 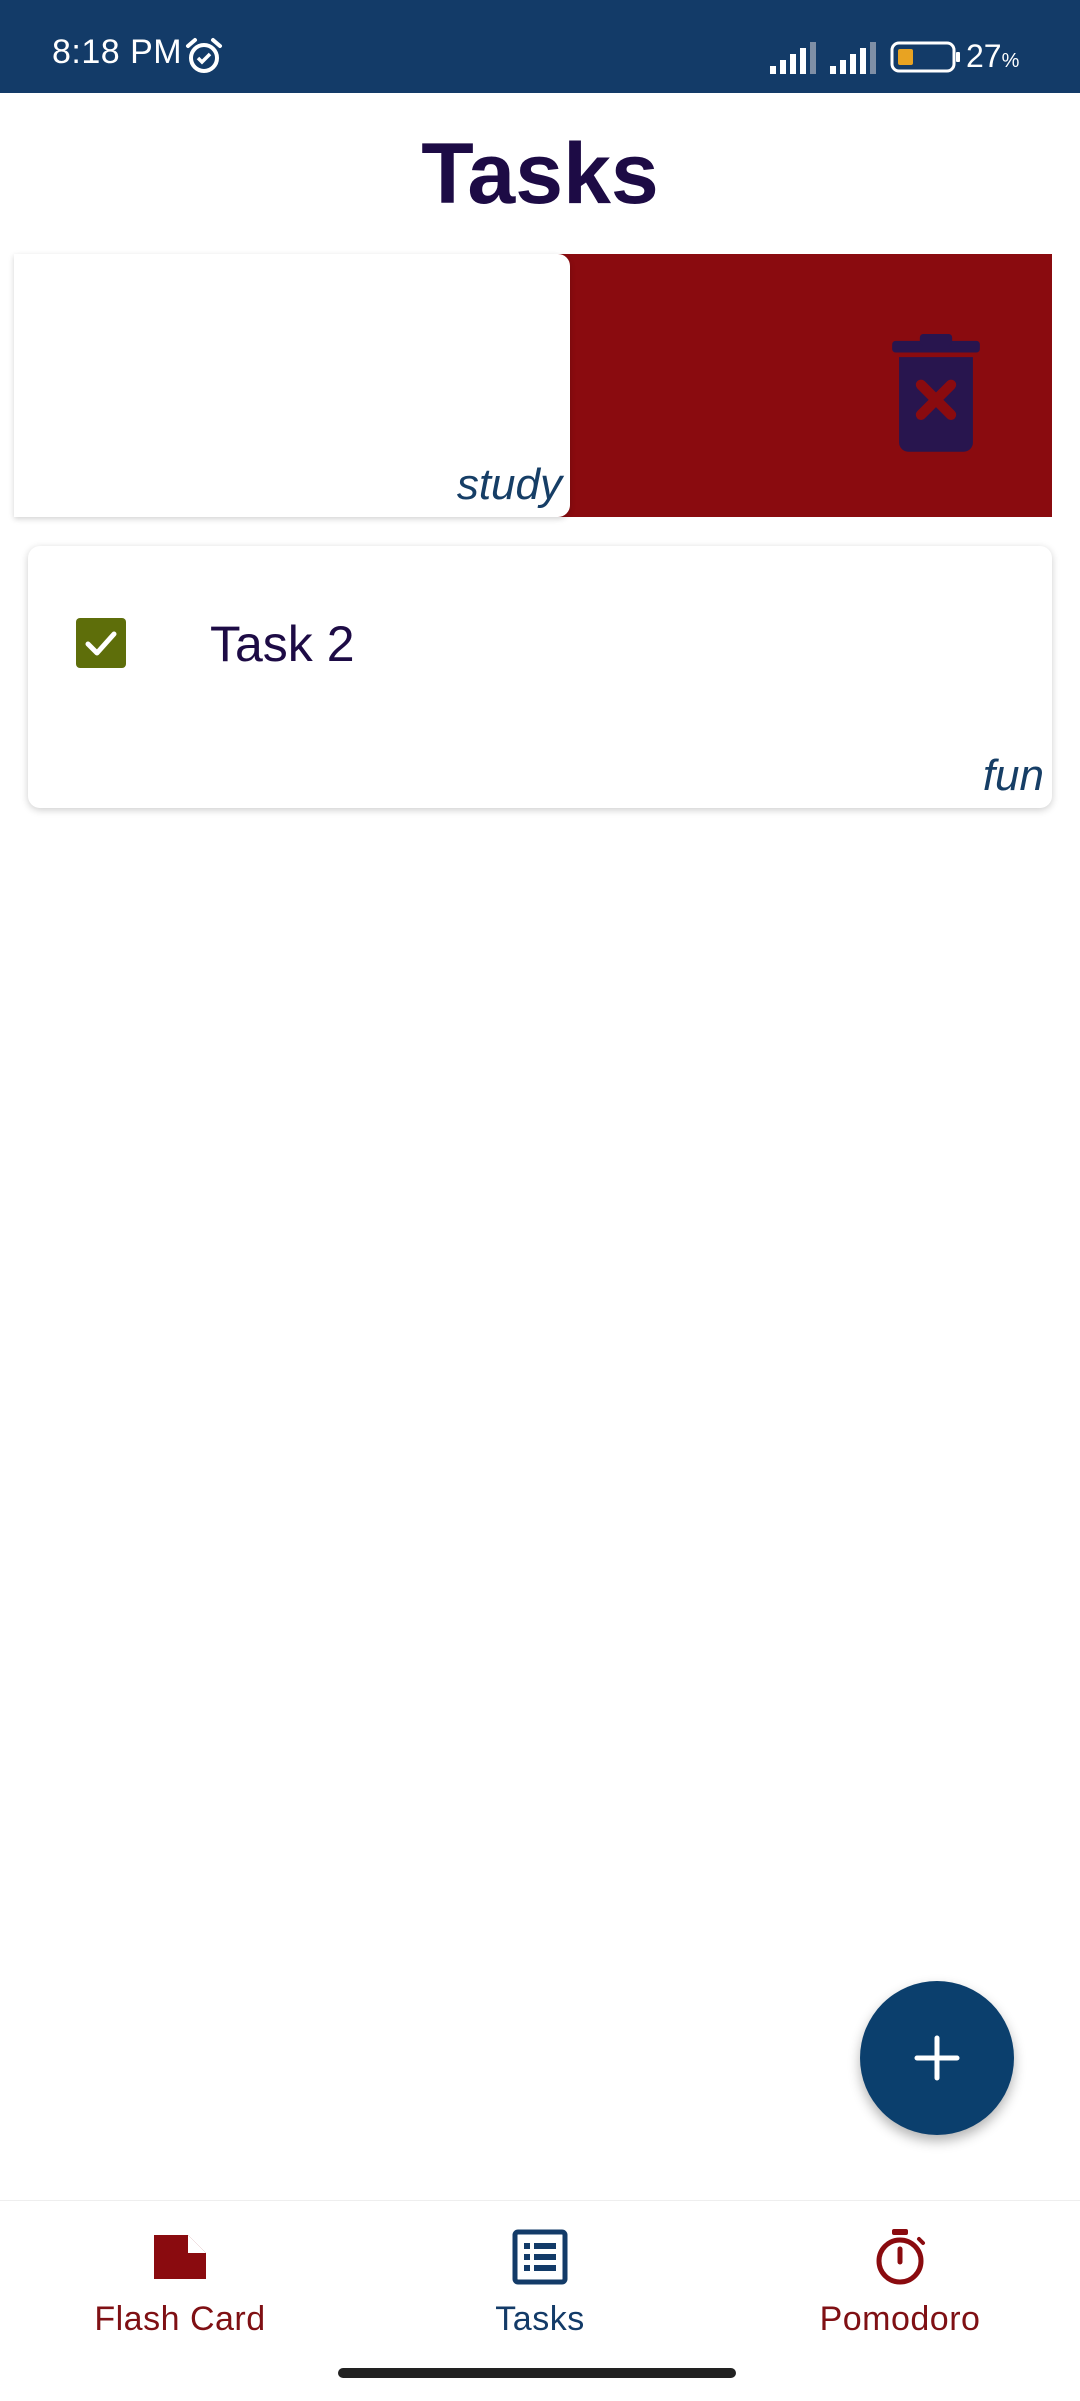 What do you see at coordinates (540, 174) in the screenshot?
I see `page-title: Tasks` at bounding box center [540, 174].